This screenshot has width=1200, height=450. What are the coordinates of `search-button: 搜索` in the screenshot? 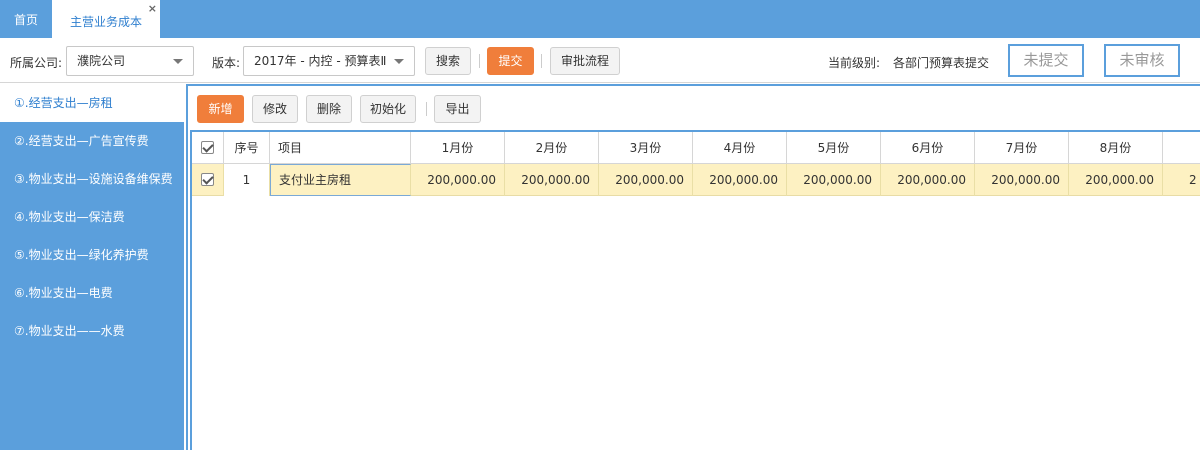 It's located at (448, 61).